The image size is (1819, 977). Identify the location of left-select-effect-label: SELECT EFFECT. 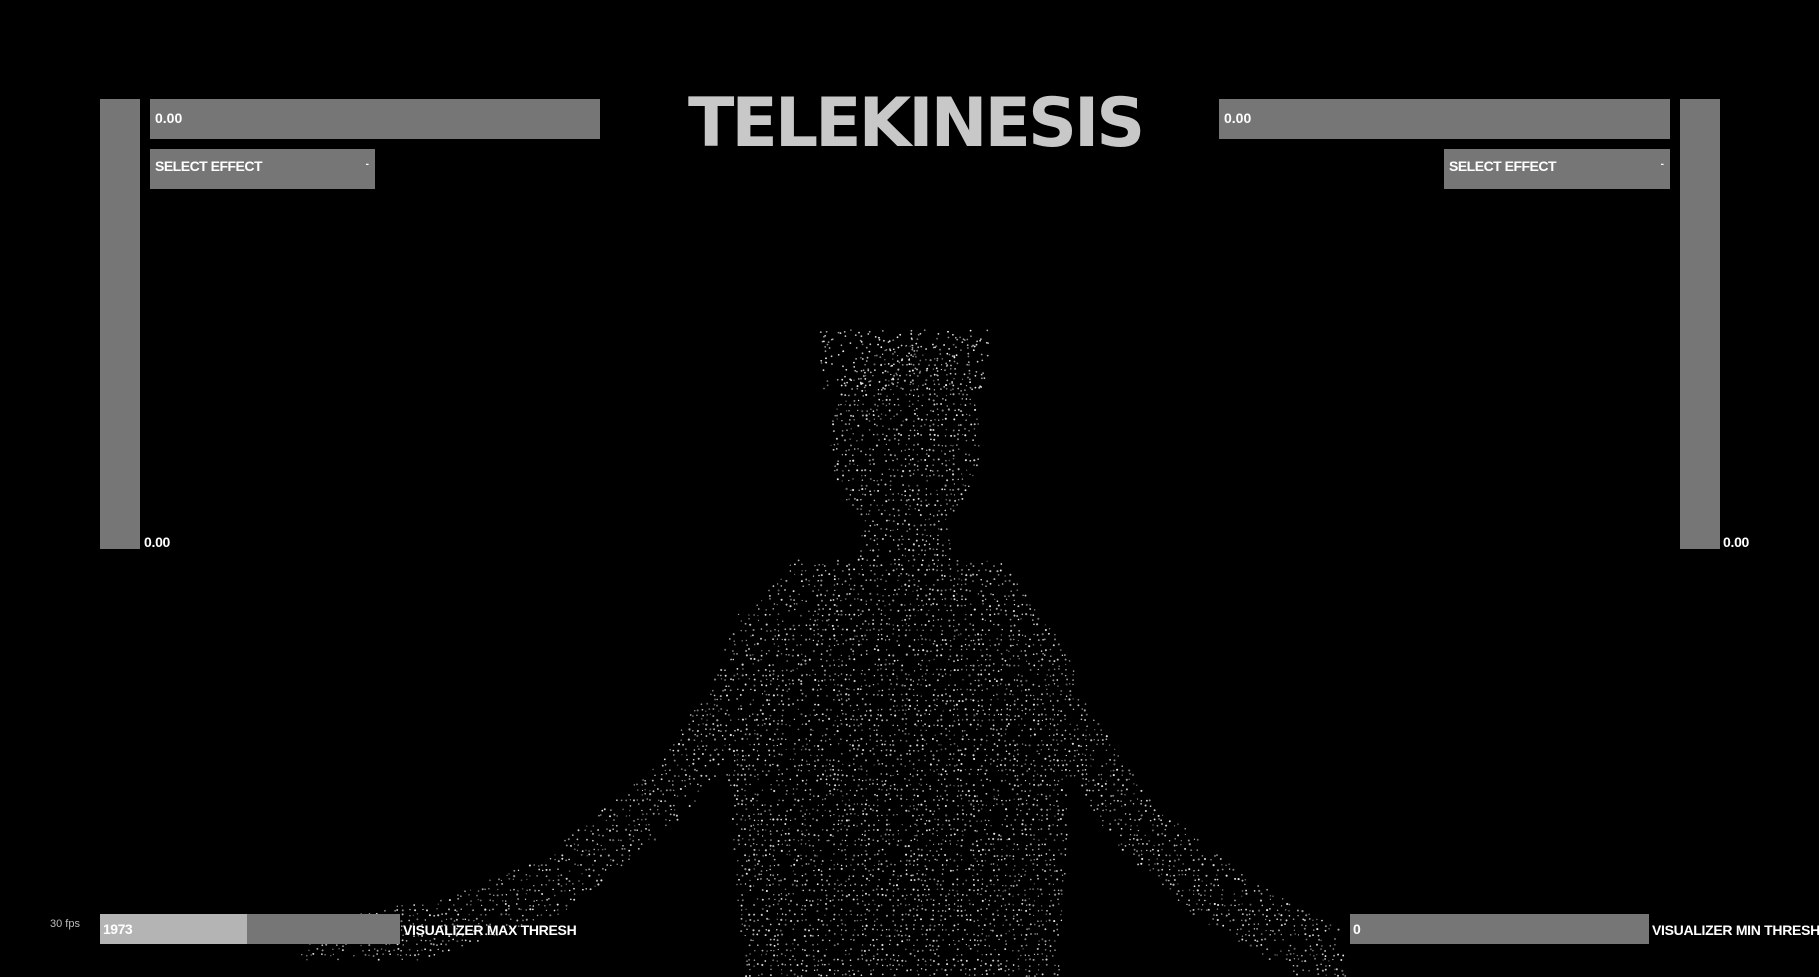
(209, 166).